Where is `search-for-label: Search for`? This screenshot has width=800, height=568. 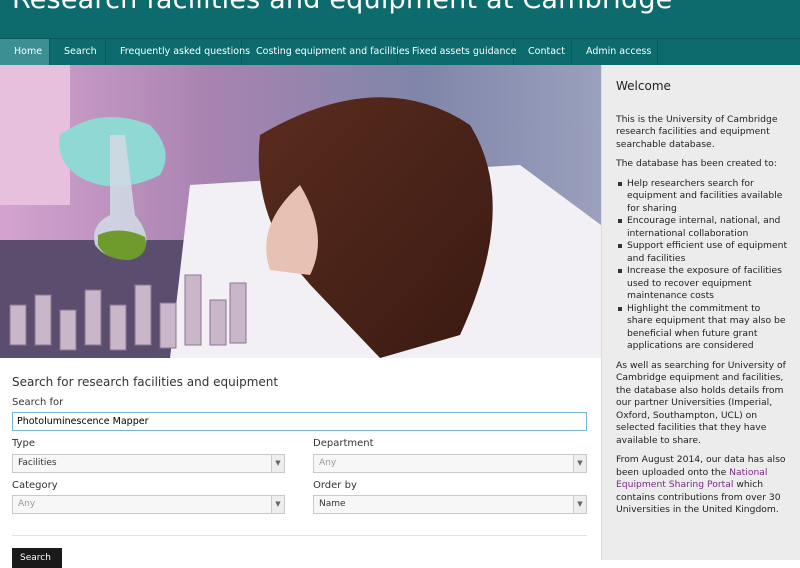 search-for-label: Search for is located at coordinates (38, 402).